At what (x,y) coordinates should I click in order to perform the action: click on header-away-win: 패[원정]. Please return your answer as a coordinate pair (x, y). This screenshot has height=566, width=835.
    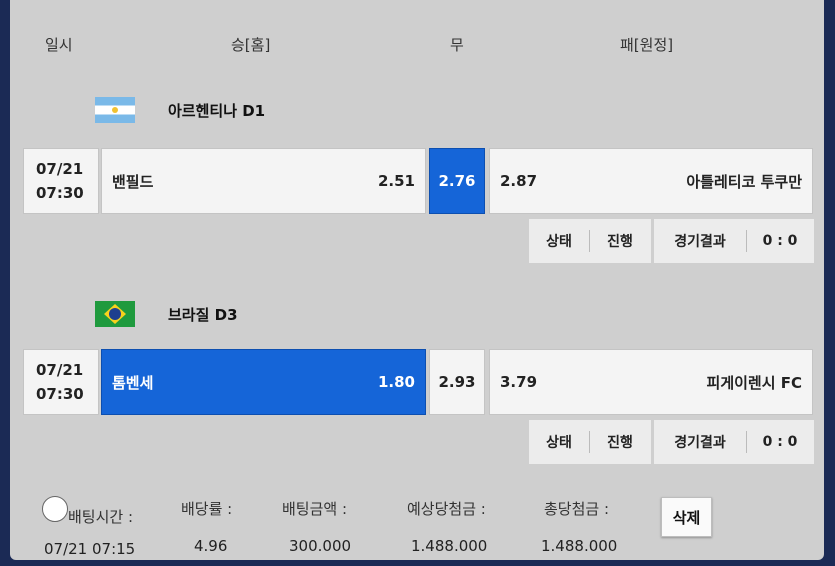
    Looking at the image, I should click on (647, 45).